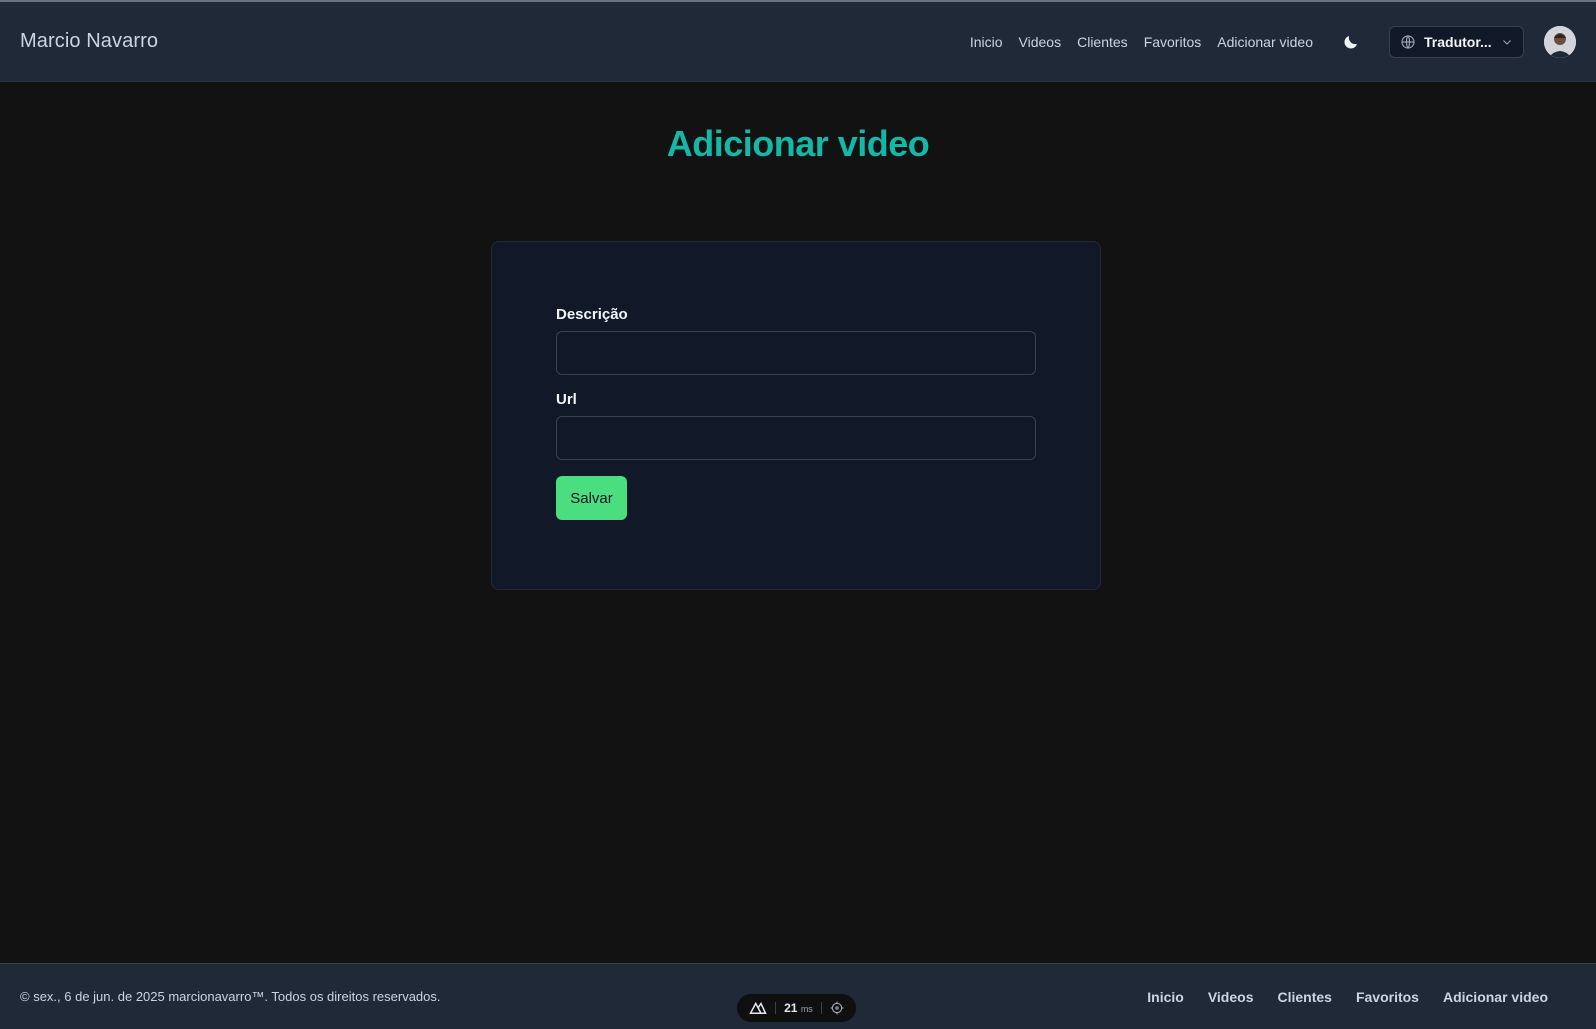  Describe the element at coordinates (791, 1008) in the screenshot. I see `render-time-value: 21` at that location.